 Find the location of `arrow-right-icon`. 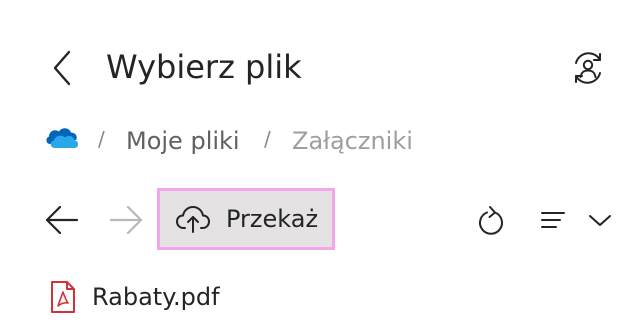

arrow-right-icon is located at coordinates (126, 220).